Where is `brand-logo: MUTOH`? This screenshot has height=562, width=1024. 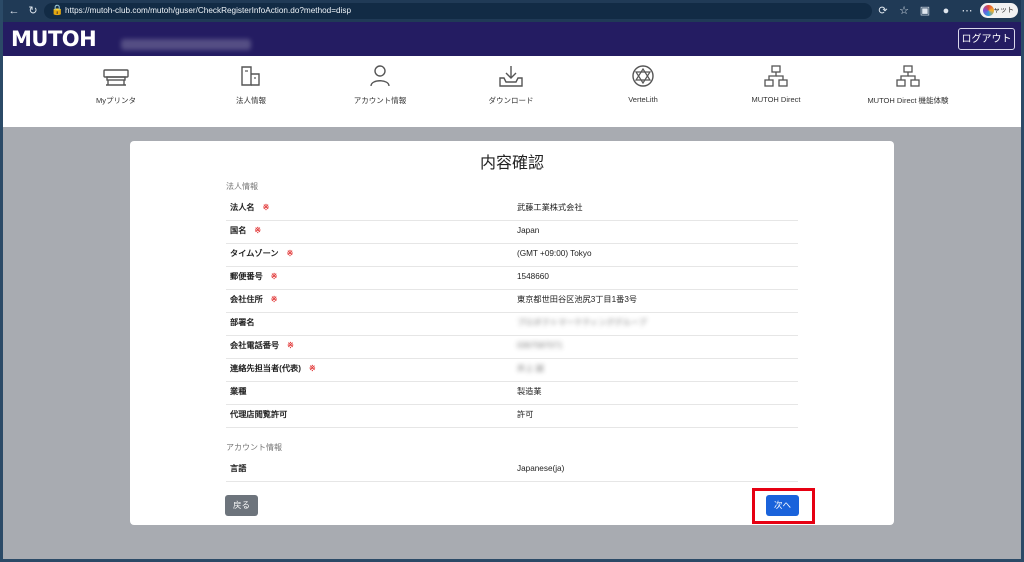
brand-logo: MUTOH is located at coordinates (54, 39).